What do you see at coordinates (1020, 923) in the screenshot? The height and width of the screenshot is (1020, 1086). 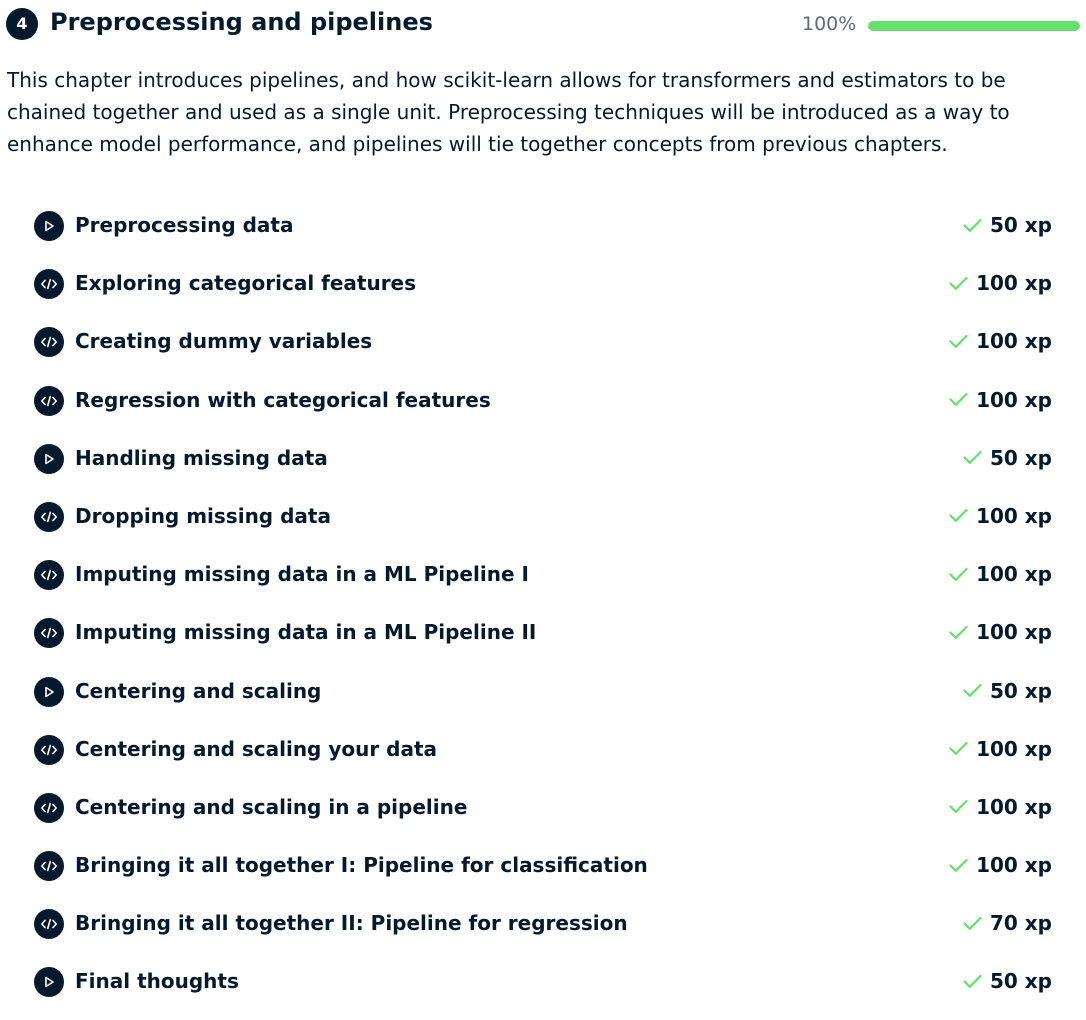 I see `lesson-xp-value: 70 xp` at bounding box center [1020, 923].